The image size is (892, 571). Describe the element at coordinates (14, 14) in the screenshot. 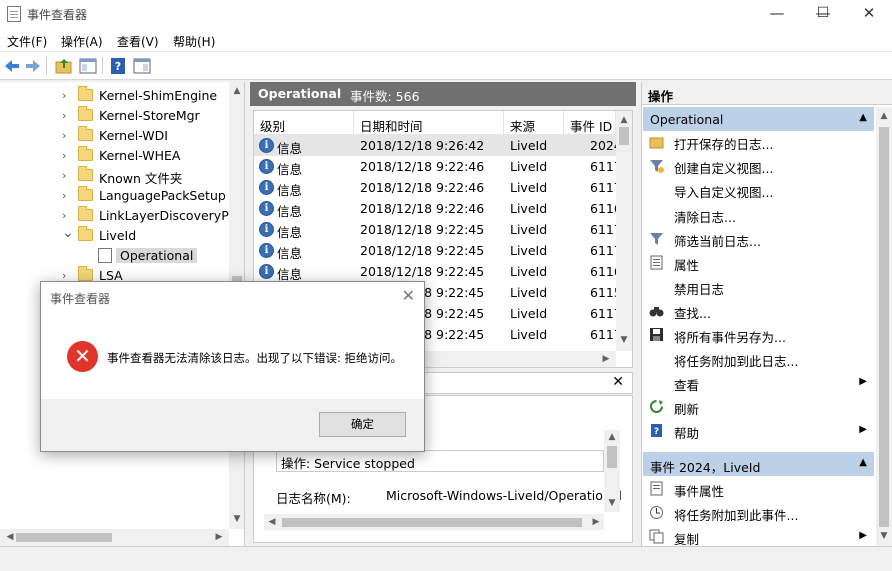

I see `event-viewer-app-icon` at that location.